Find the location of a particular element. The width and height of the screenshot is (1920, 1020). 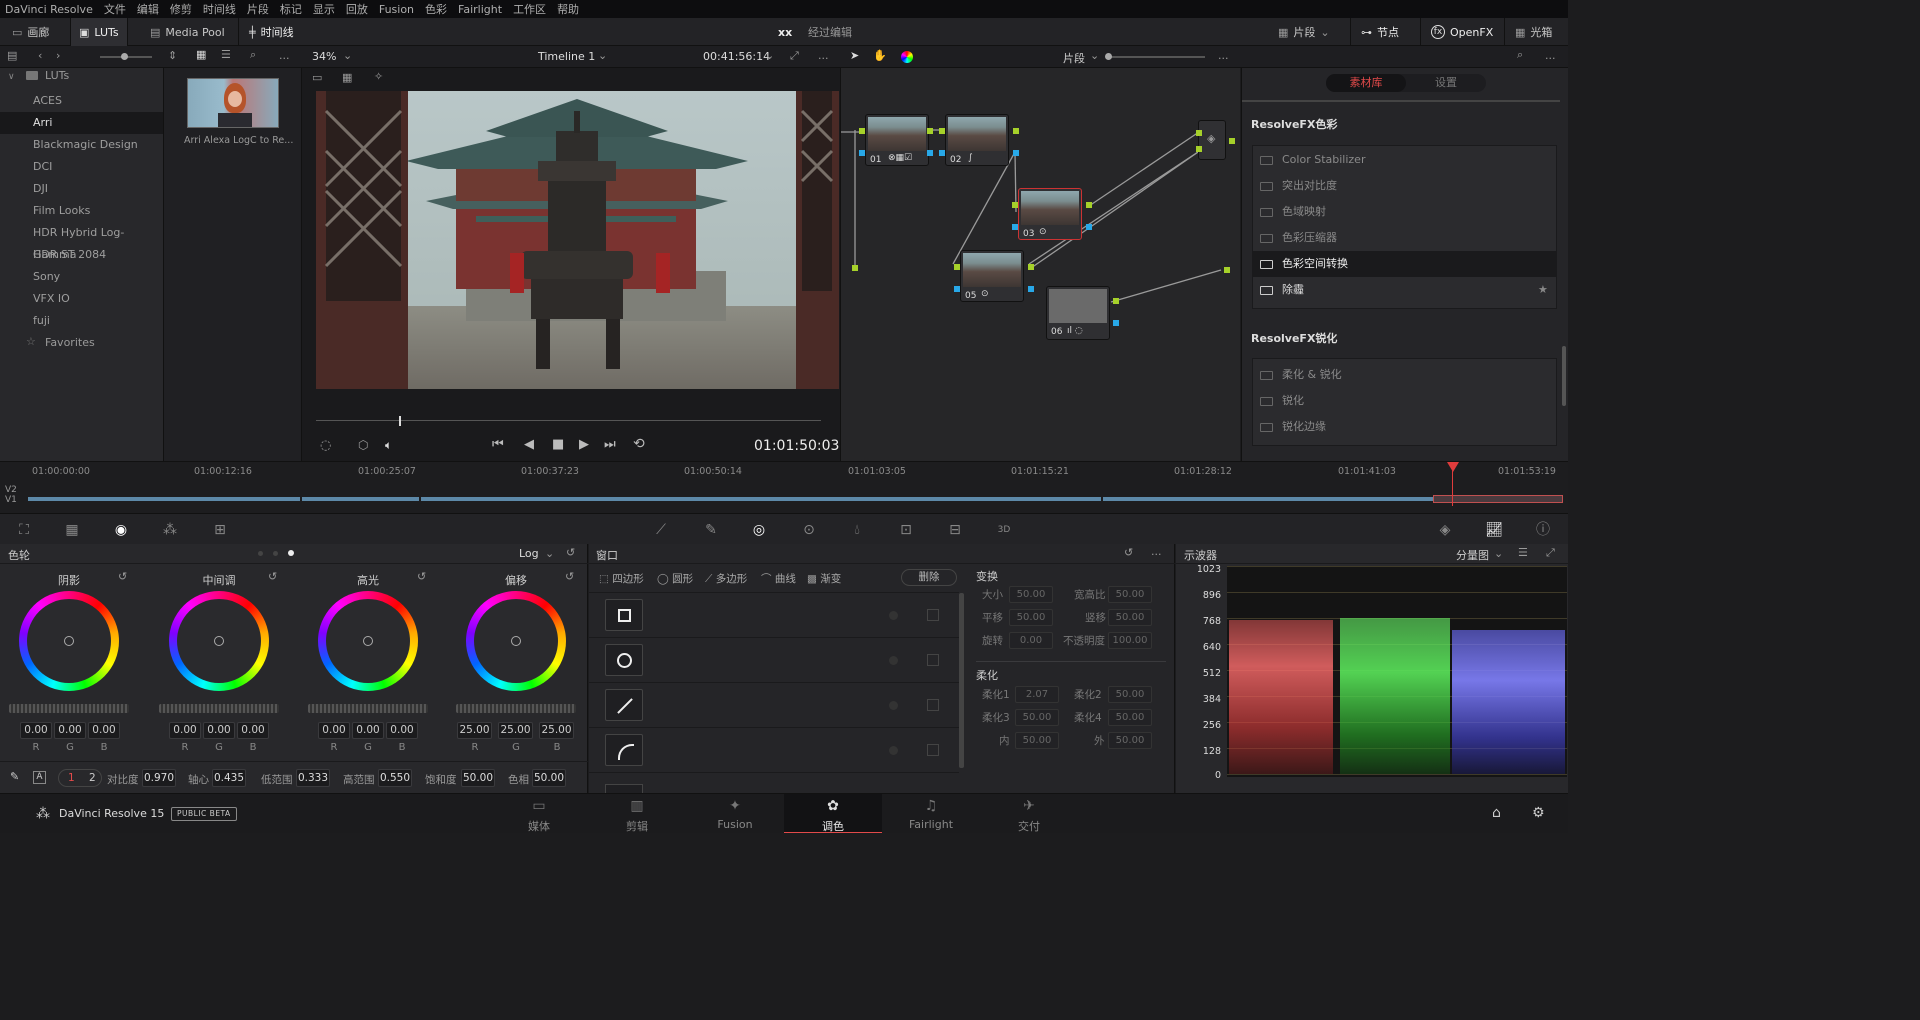

camera-raw-icon: ⛶ is located at coordinates (24, 530).